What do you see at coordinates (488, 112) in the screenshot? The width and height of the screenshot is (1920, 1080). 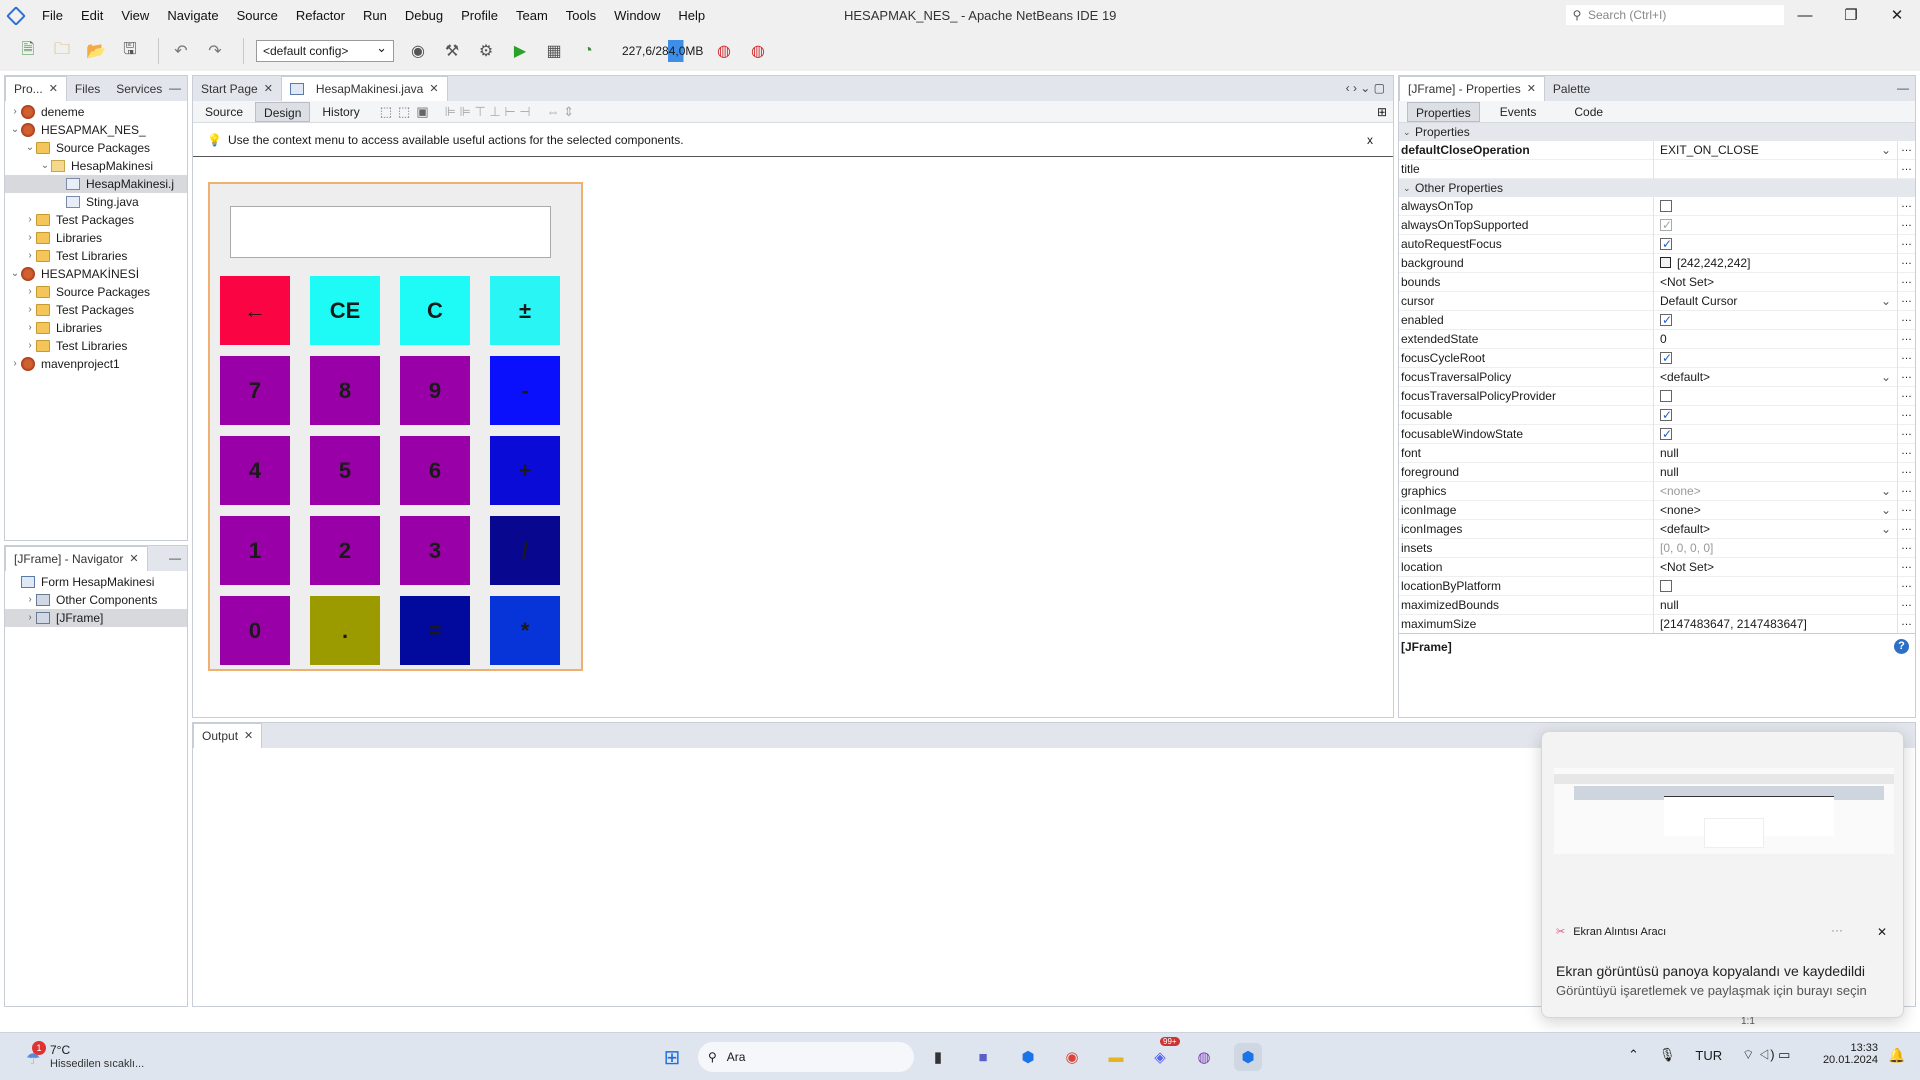 I see `align-icons: ⊫ ⊫ ⊤ ⊥ ⊢ ⊣` at bounding box center [488, 112].